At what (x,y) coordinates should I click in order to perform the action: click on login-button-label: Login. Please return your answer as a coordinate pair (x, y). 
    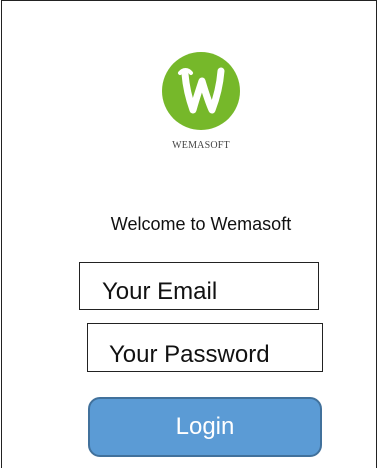
    Looking at the image, I should click on (205, 426).